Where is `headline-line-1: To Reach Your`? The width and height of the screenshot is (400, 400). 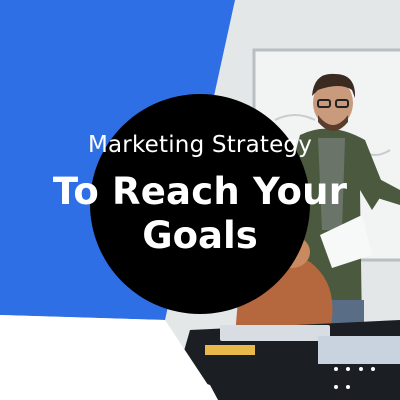
headline-line-1: To Reach Your is located at coordinates (200, 191).